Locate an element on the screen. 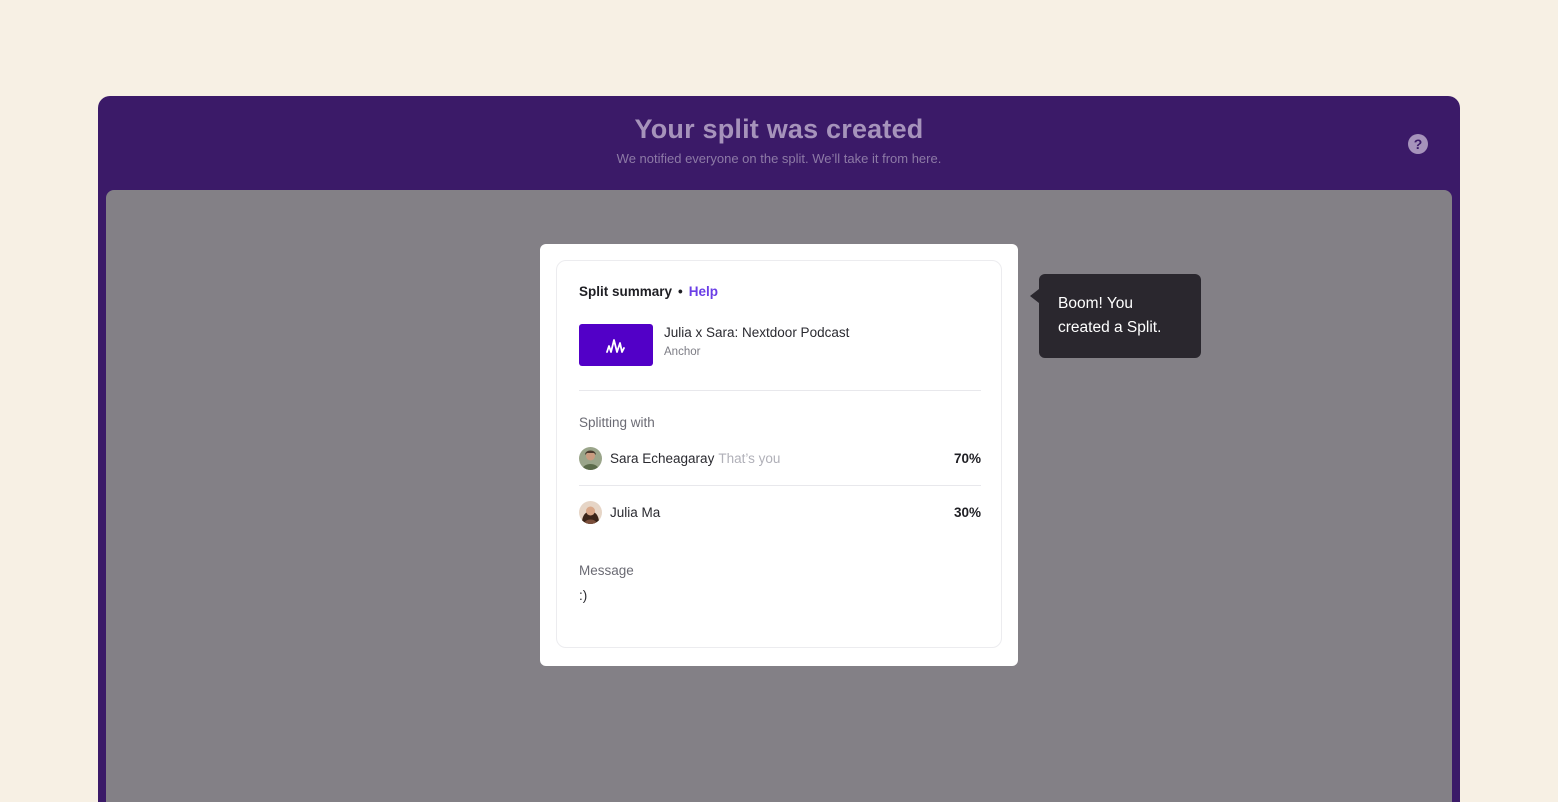  split-member-row: Julia Ma 30% is located at coordinates (780, 513).